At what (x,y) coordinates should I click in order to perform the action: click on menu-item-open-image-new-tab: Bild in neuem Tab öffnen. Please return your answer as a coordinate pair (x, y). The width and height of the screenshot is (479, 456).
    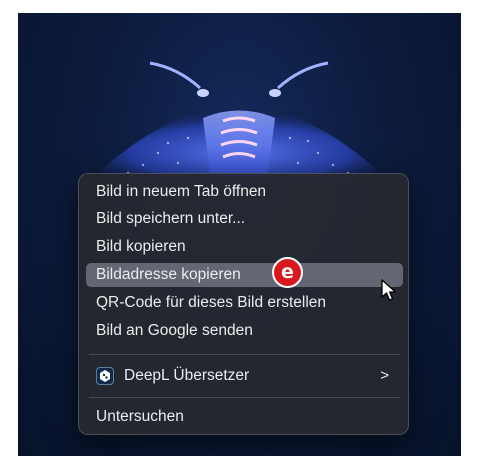
    Looking at the image, I should click on (244, 192).